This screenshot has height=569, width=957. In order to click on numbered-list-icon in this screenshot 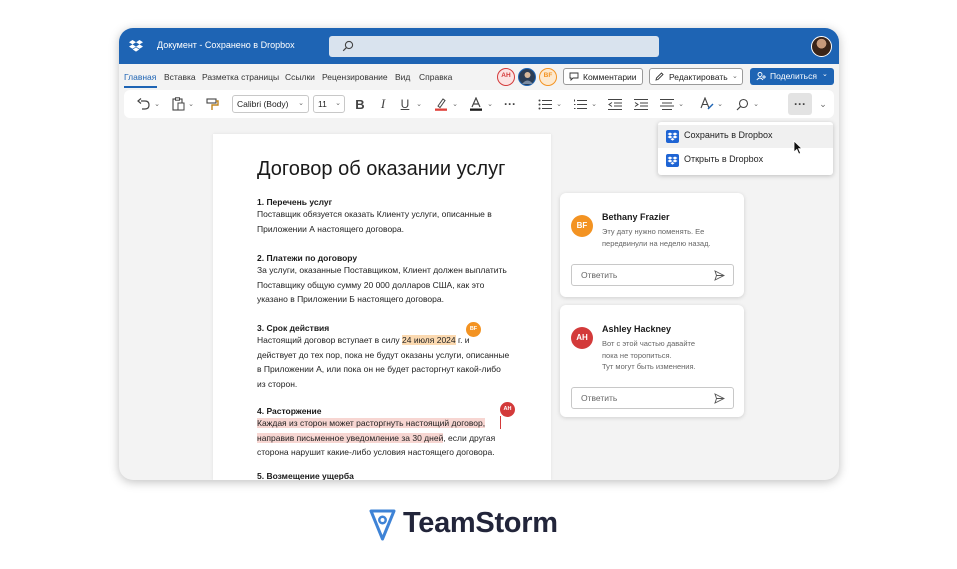, I will do `click(580, 104)`.